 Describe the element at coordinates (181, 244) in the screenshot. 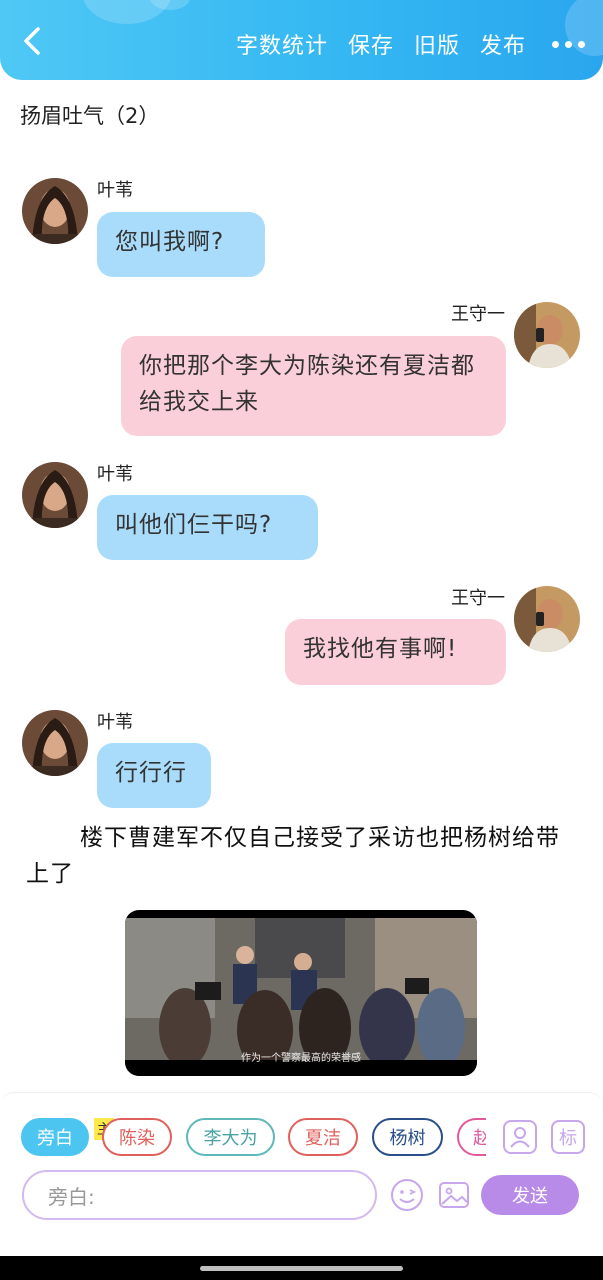

I see `message-bubble: 您叫我啊?` at that location.